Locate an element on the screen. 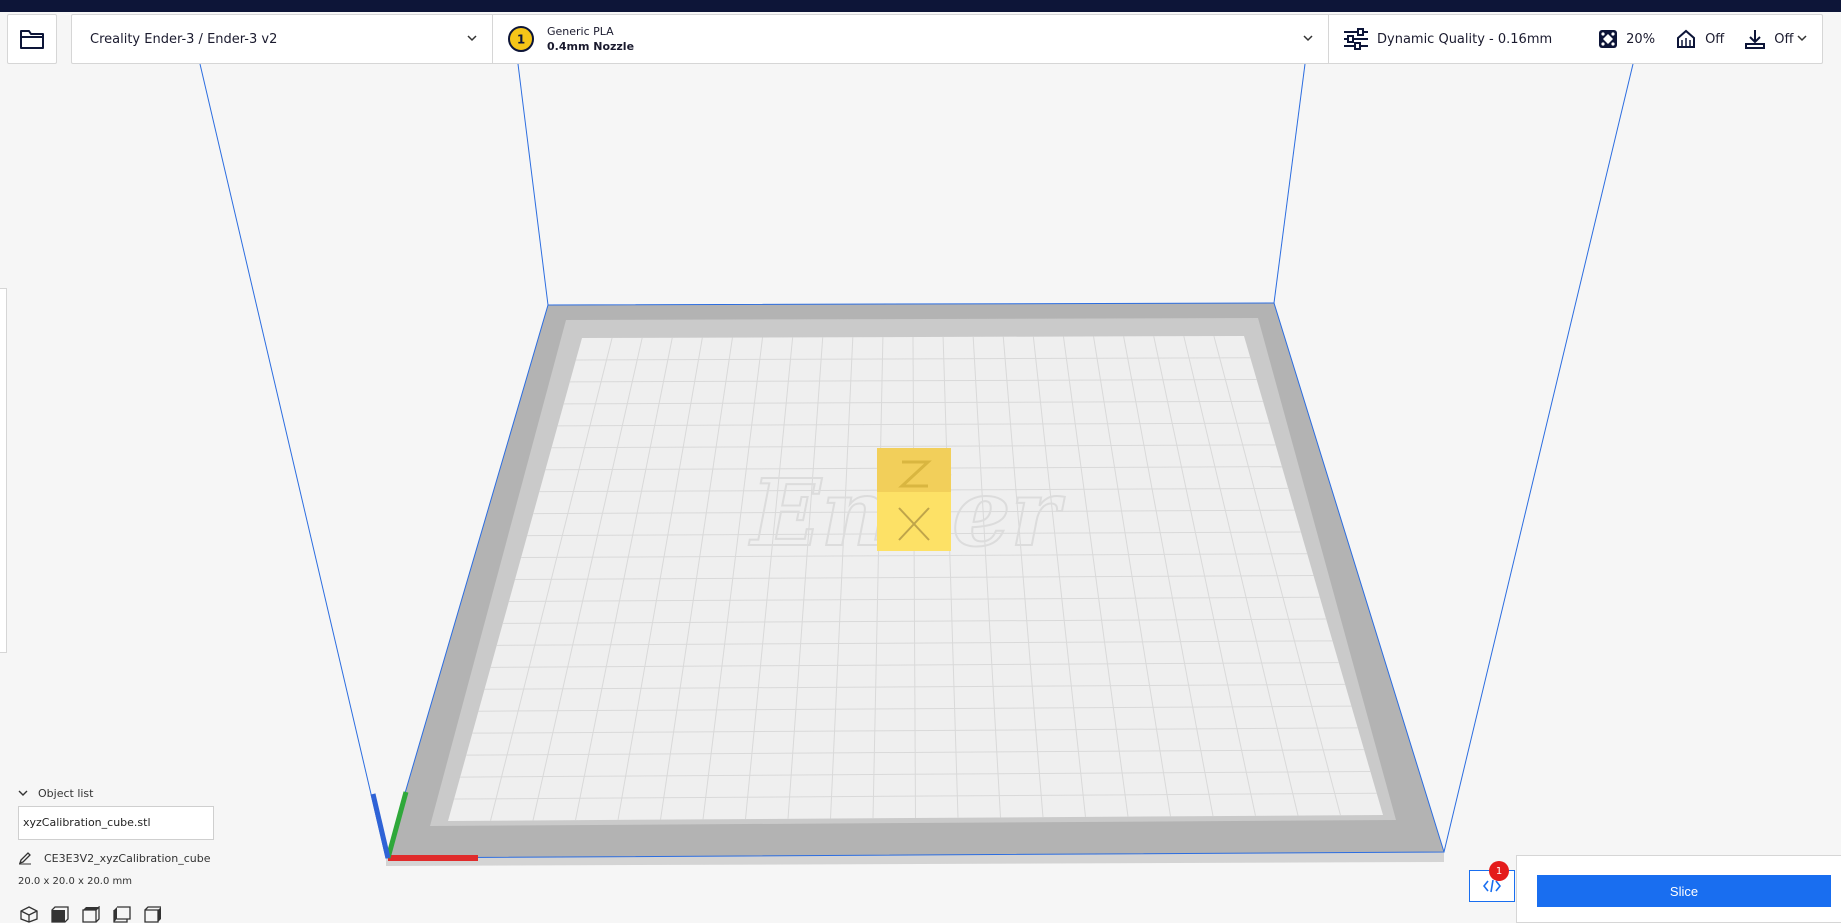 Image resolution: width=1841 pixels, height=923 pixels. folder-icon is located at coordinates (32, 39).